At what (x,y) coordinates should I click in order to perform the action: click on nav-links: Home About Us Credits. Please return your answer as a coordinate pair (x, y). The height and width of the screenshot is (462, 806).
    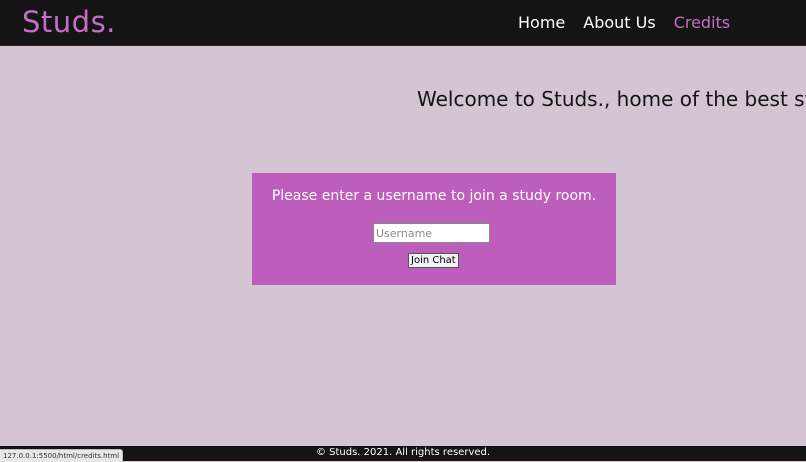
    Looking at the image, I should click on (624, 23).